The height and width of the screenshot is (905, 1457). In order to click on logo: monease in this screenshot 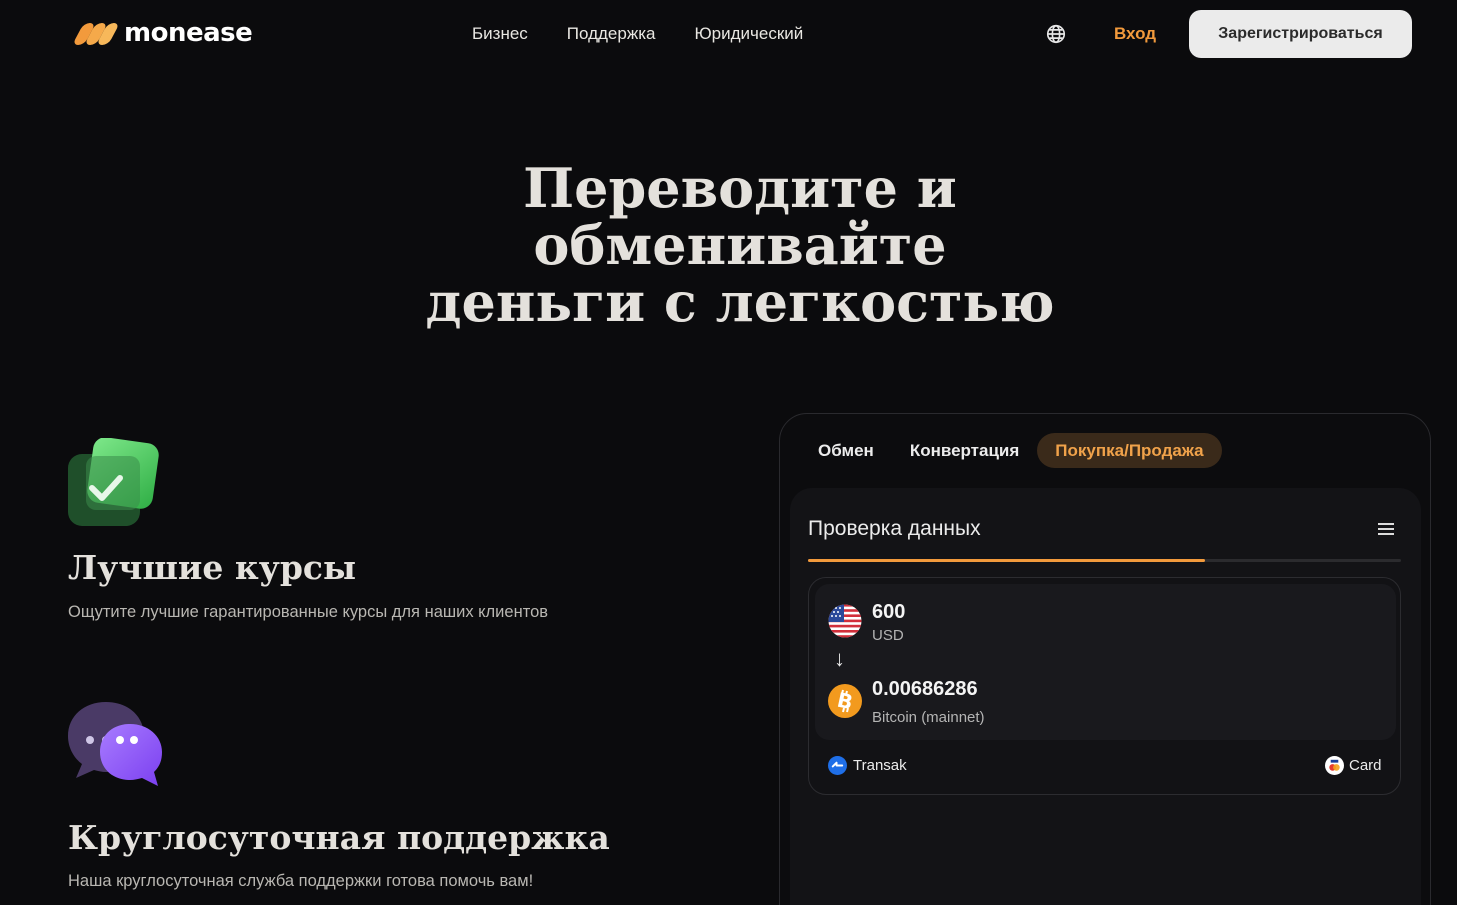, I will do `click(162, 33)`.